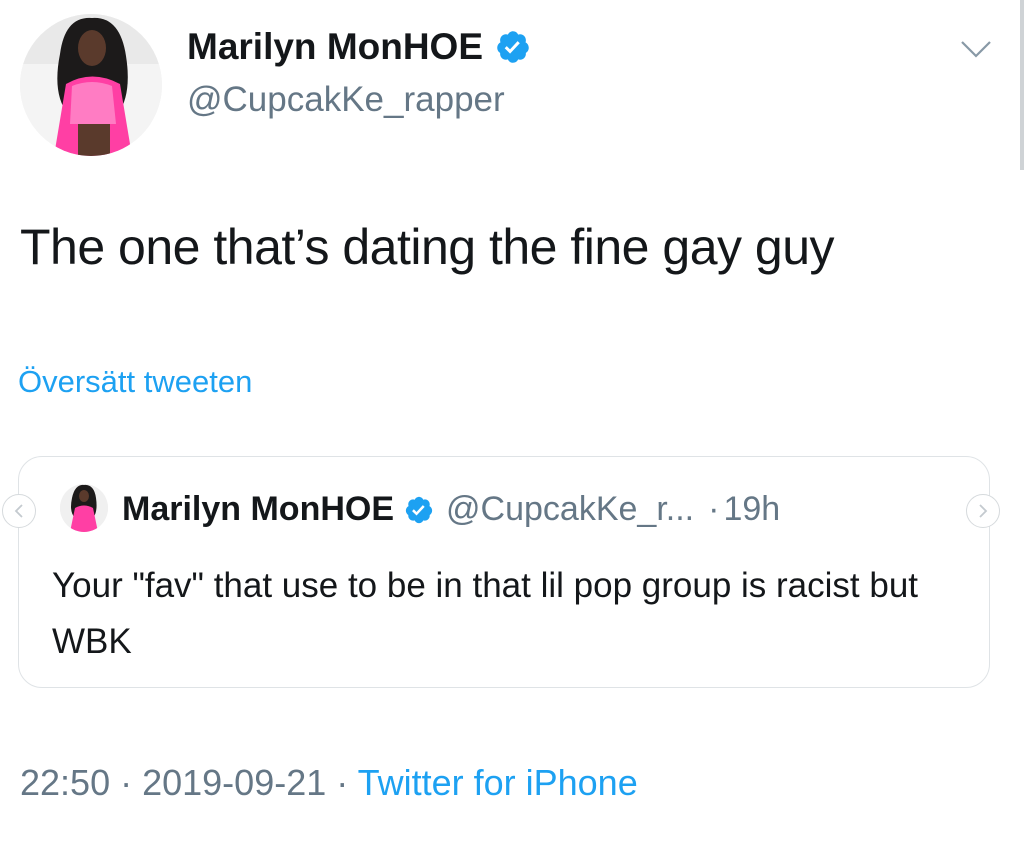 This screenshot has height=850, width=1024. Describe the element at coordinates (258, 509) in the screenshot. I see `quoted-author-name: Marilyn MonHOE` at that location.